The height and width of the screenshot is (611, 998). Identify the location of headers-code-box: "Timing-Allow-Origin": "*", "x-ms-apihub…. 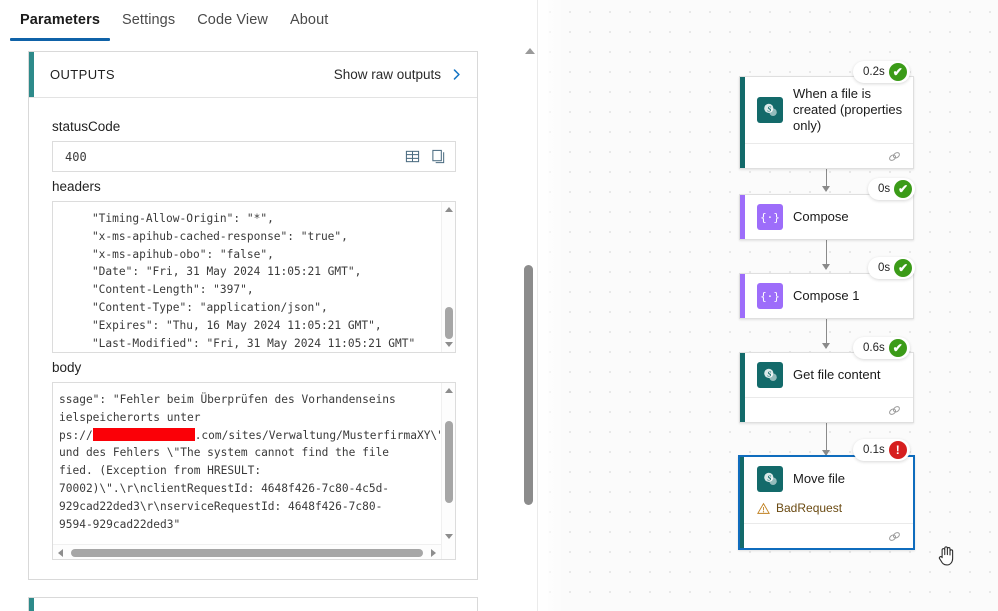
(254, 277).